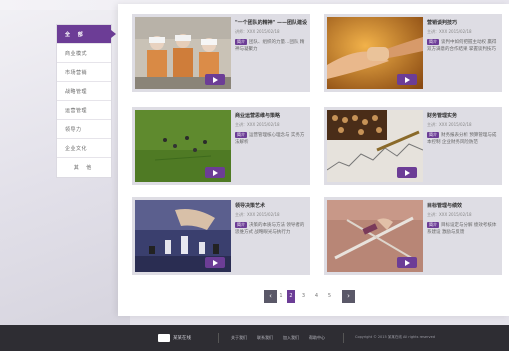  Describe the element at coordinates (463, 139) in the screenshot. I see `course-description: 简介 财务报表分析 预算管理与成本控制 企业财务风险防范` at that location.